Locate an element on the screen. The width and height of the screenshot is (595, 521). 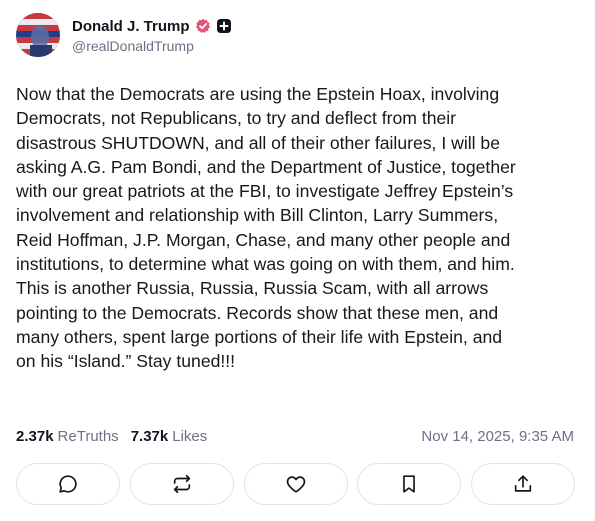
user-names: Donald J. Trump @realDonaldTrump is located at coordinates (152, 35).